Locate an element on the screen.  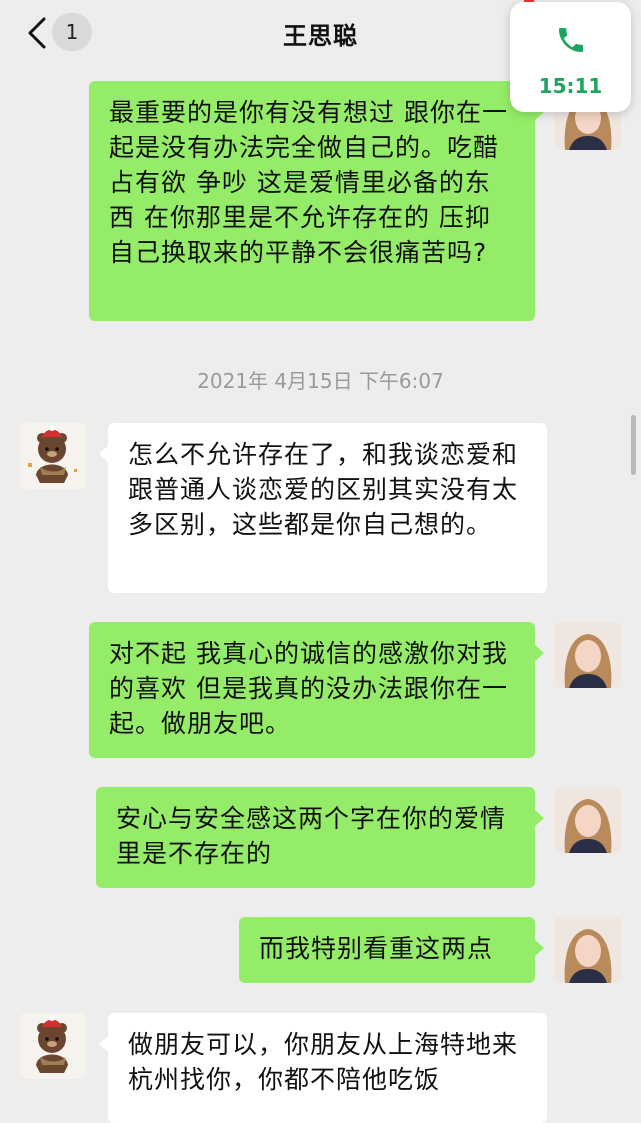
message-text: 而我特别看重这两点 is located at coordinates (376, 948).